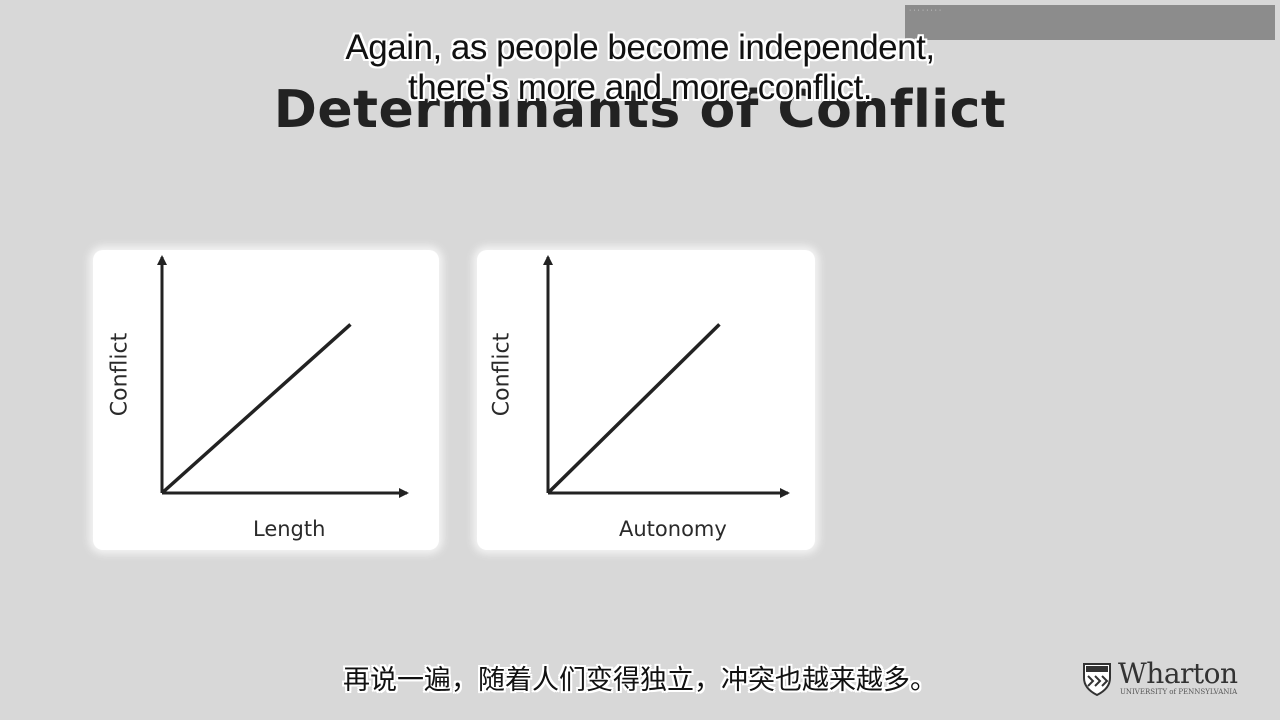  I want to click on chart-card-autonomy: Conflict Autonomy, so click(646, 400).